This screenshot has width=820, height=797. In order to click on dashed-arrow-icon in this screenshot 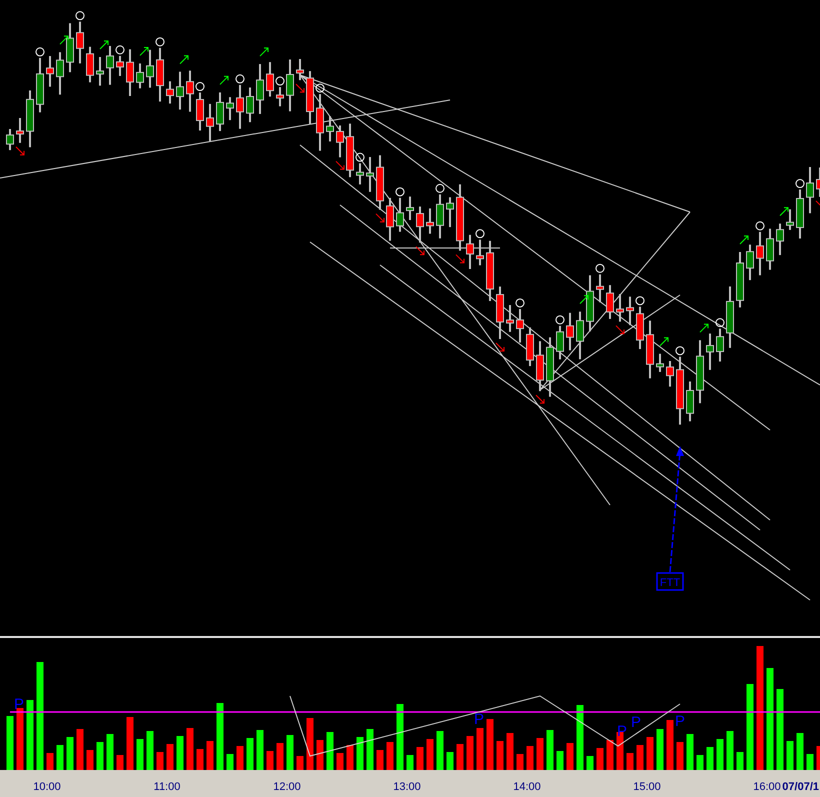, I will do `click(676, 509)`.